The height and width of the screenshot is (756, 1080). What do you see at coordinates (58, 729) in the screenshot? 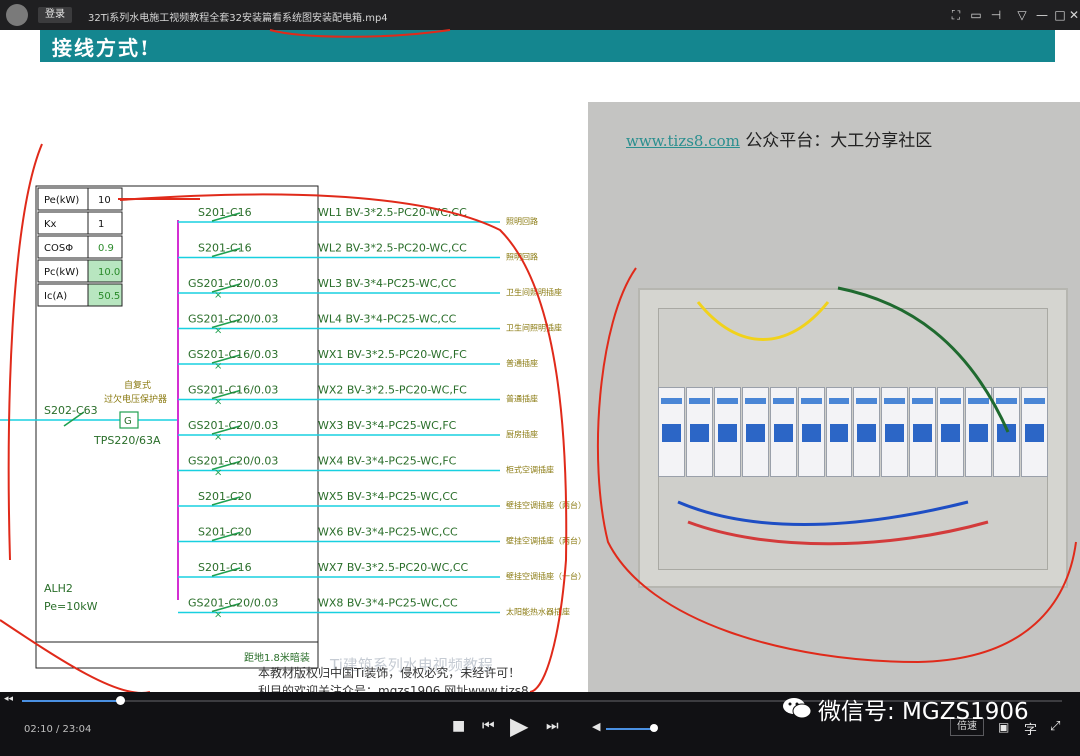
I see `time-display: 02:10 / 23:04` at bounding box center [58, 729].